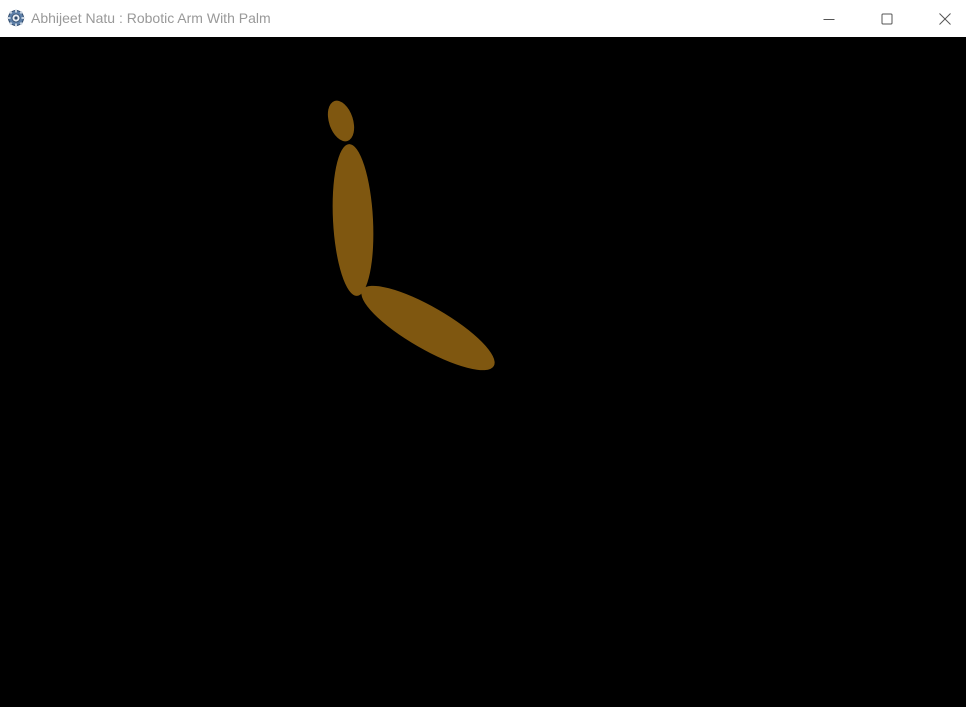 This screenshot has width=966, height=707. I want to click on maximize-button, so click(887, 18).